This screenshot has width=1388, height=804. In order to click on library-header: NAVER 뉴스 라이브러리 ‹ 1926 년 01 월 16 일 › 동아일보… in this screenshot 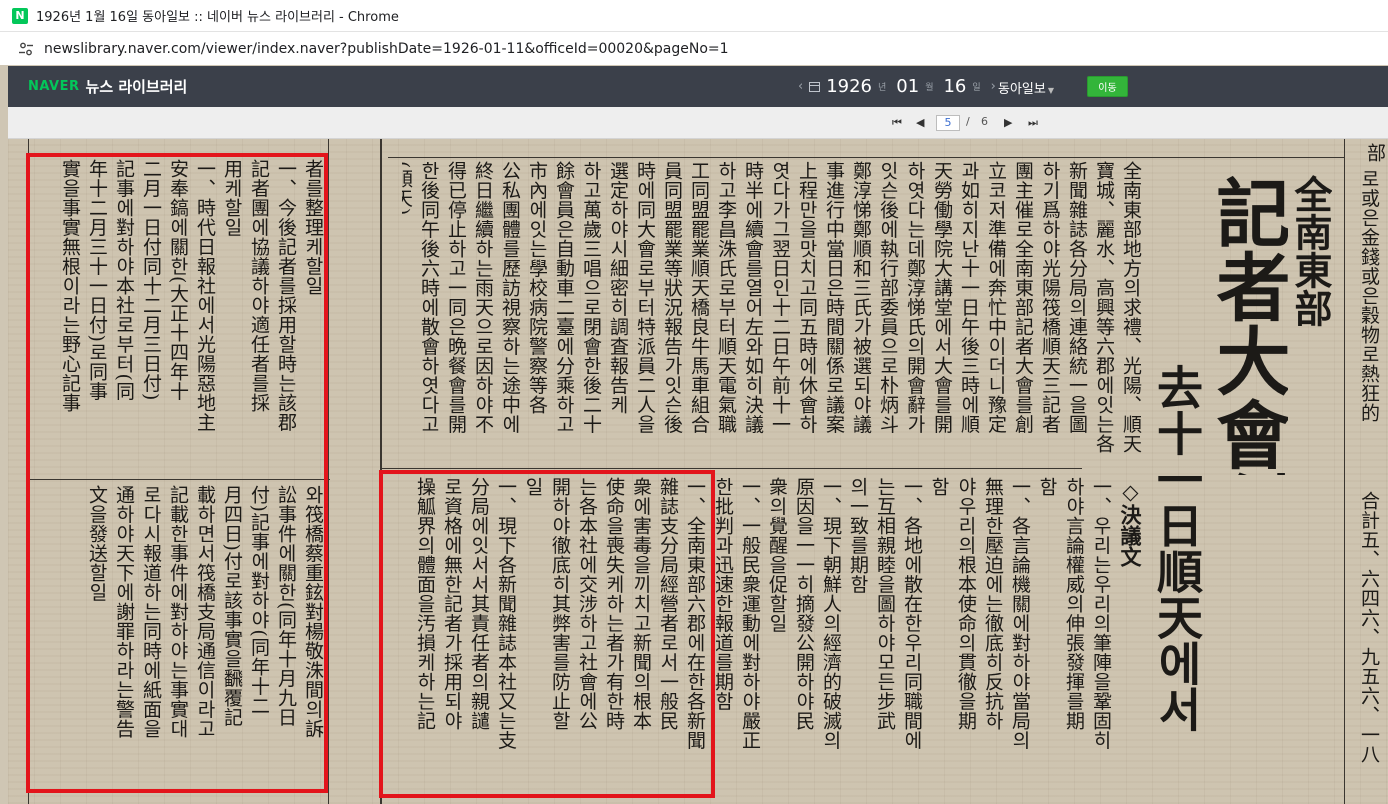, I will do `click(698, 86)`.